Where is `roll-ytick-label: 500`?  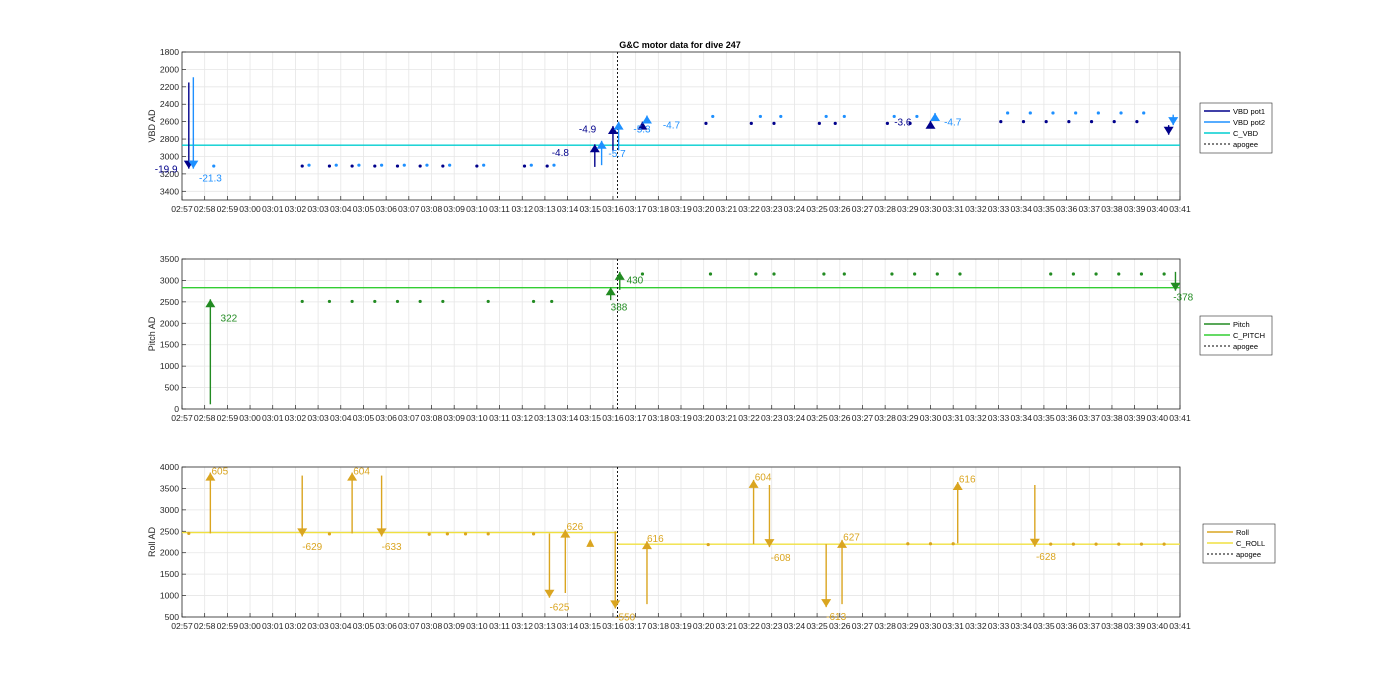
roll-ytick-label: 500 is located at coordinates (172, 617).